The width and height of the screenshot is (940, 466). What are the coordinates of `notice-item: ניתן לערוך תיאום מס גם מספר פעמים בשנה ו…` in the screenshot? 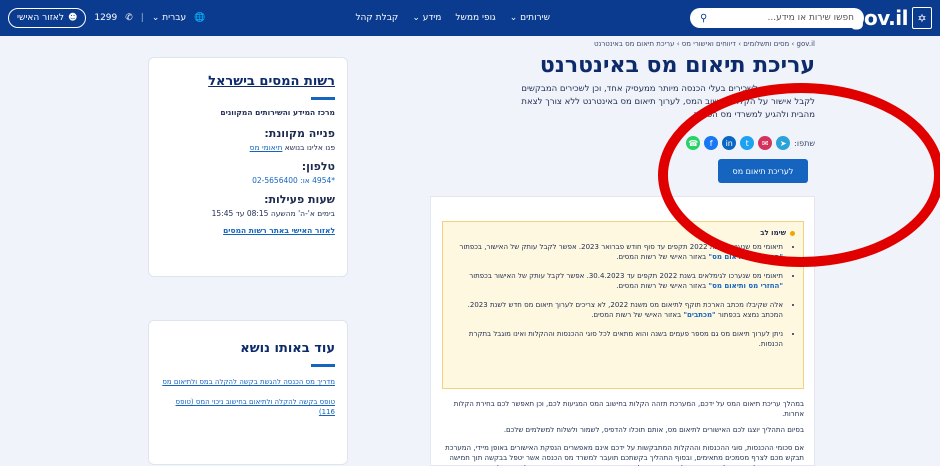 It's located at (617, 339).